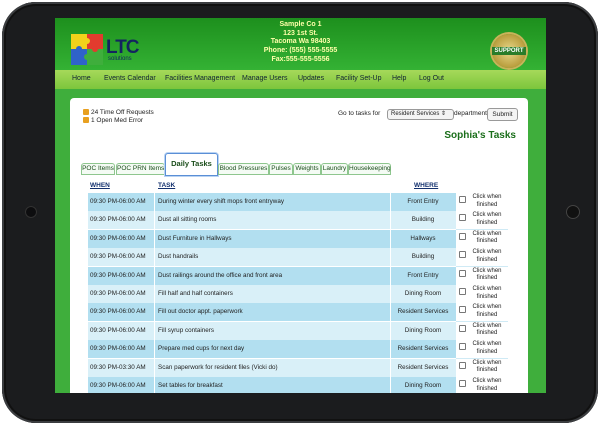 This screenshot has width=600, height=425. What do you see at coordinates (431, 78) in the screenshot?
I see `nav-log-out: Log Out` at bounding box center [431, 78].